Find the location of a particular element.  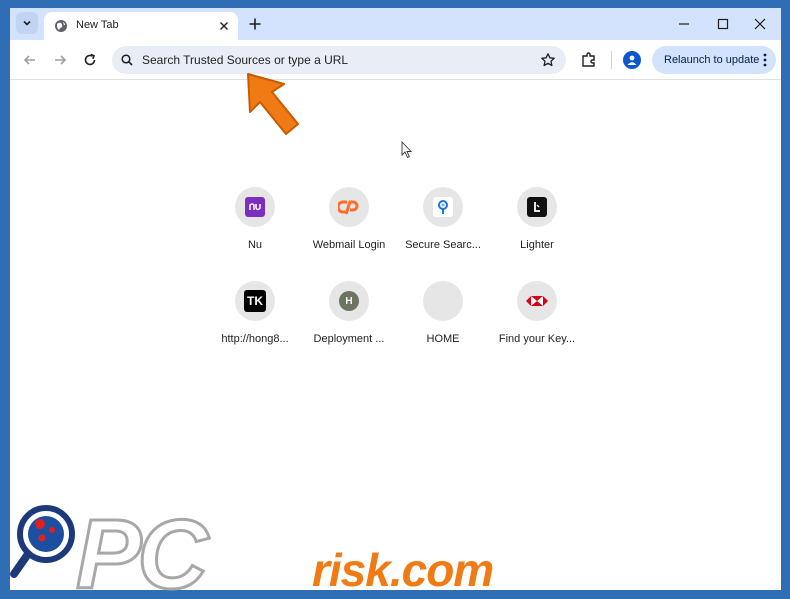

watermark-pc-text: PC is located at coordinates (141, 548).